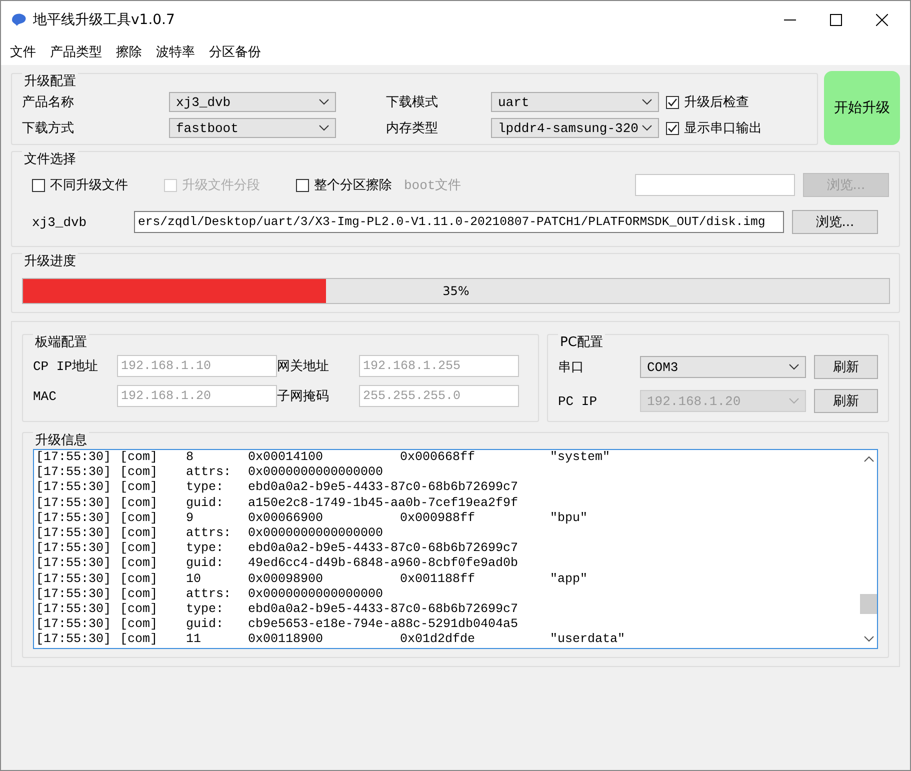 Image resolution: width=911 pixels, height=771 pixels. I want to click on group-title: 板端配置, so click(61, 342).